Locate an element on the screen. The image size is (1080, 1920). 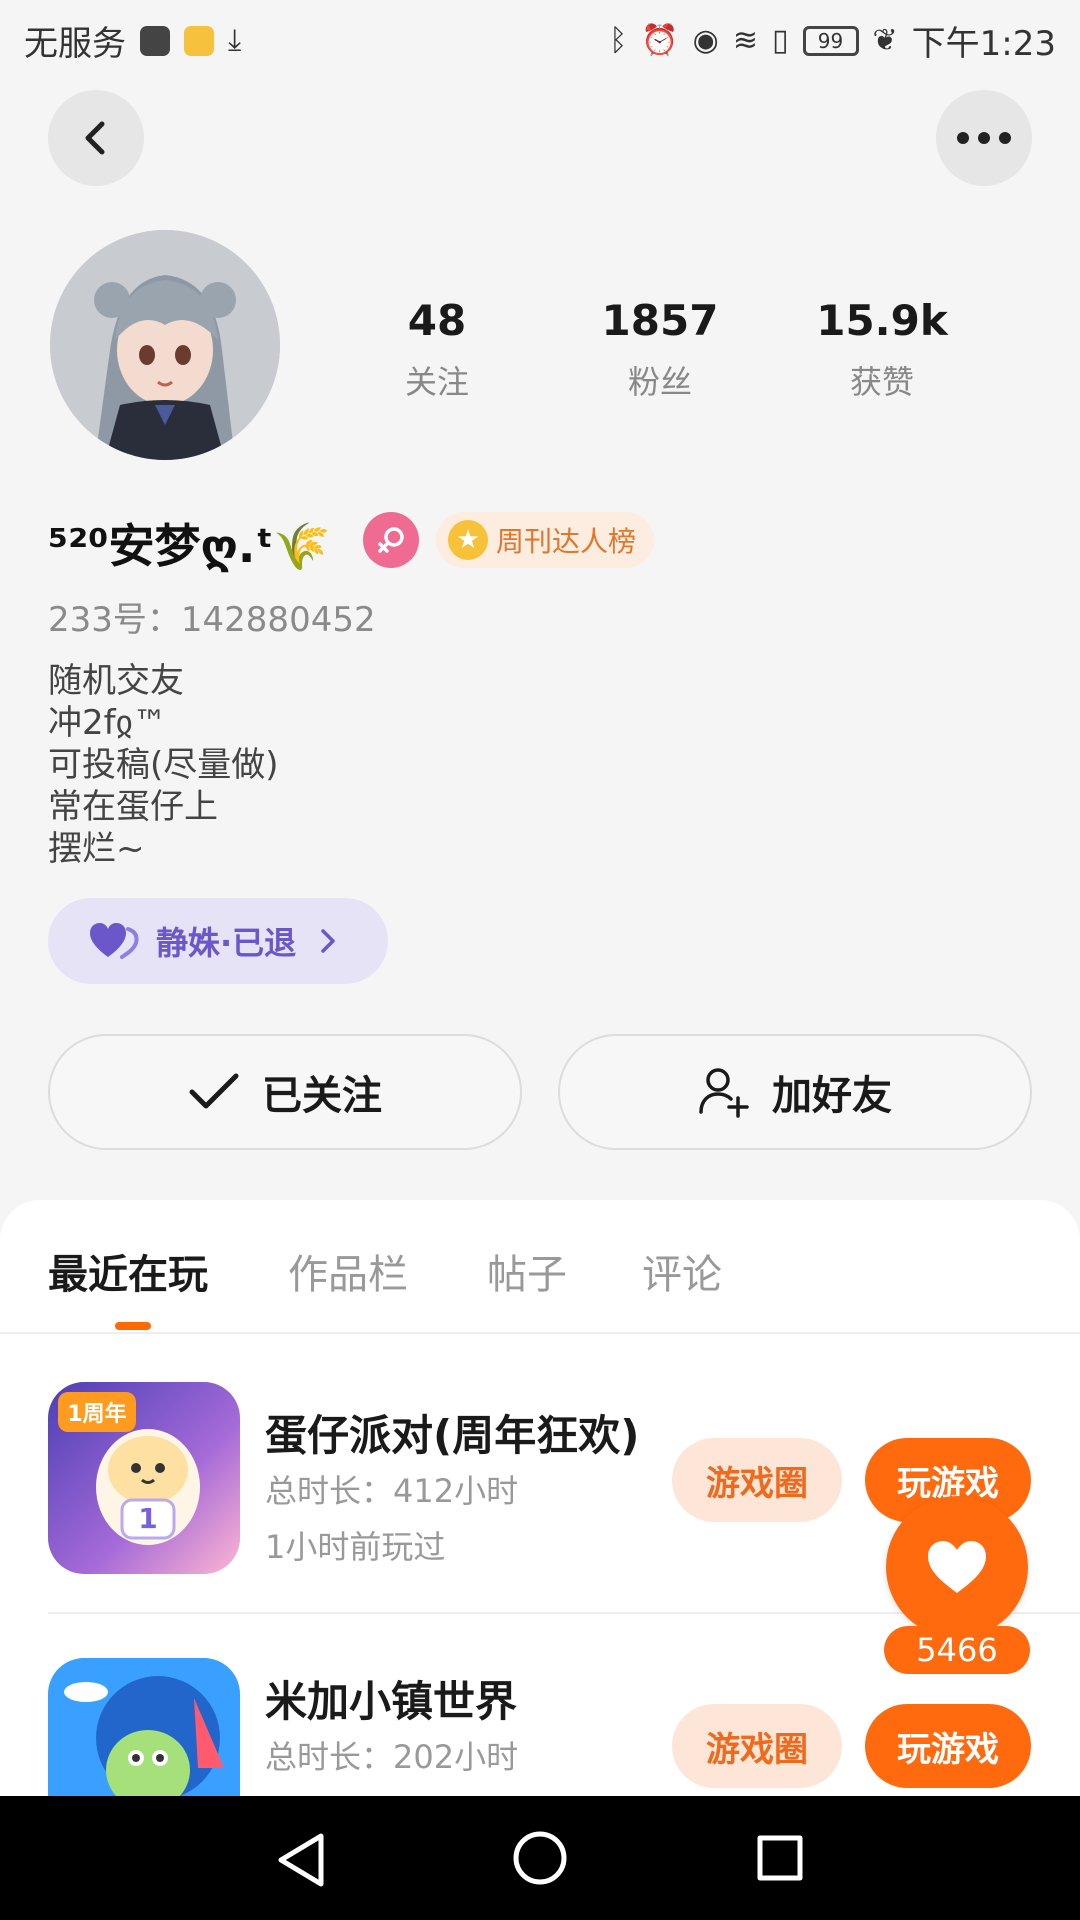
avatar is located at coordinates (165, 345).